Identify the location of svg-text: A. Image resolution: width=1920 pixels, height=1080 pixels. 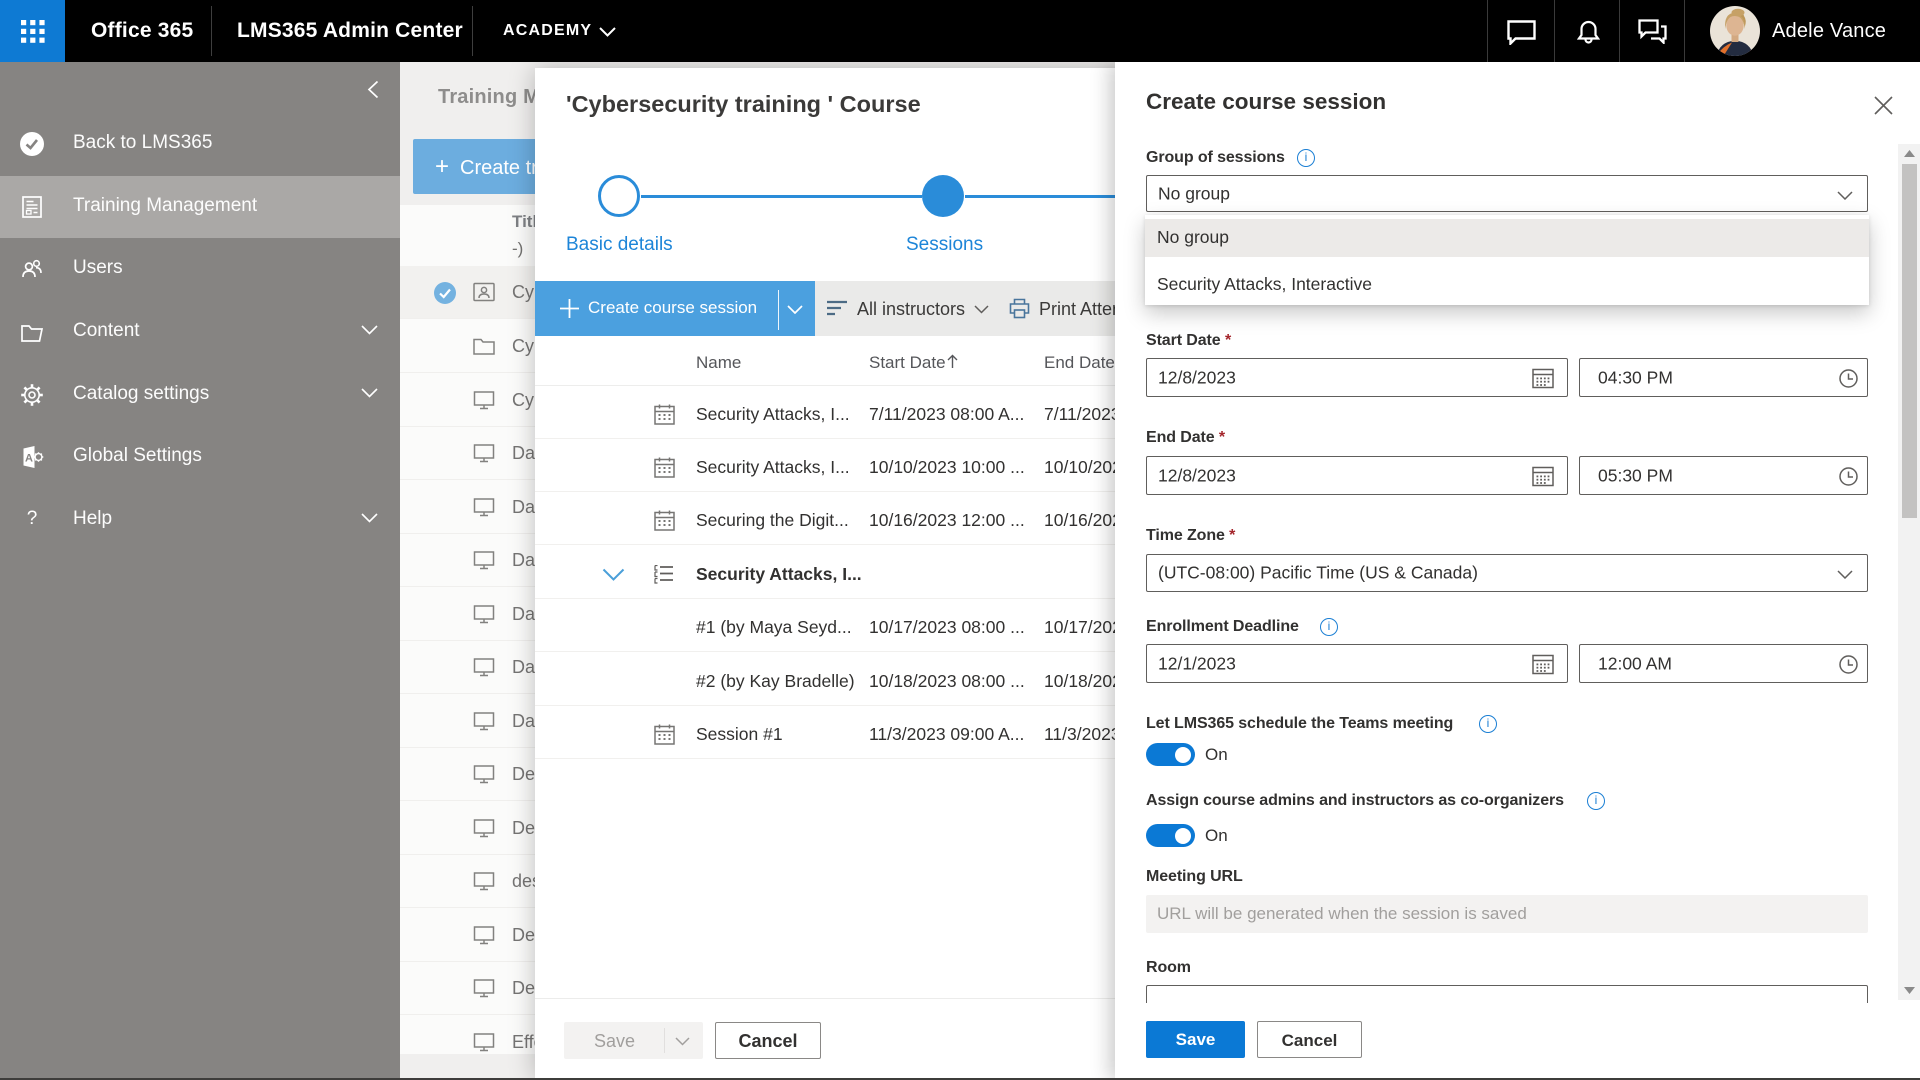
(29, 459).